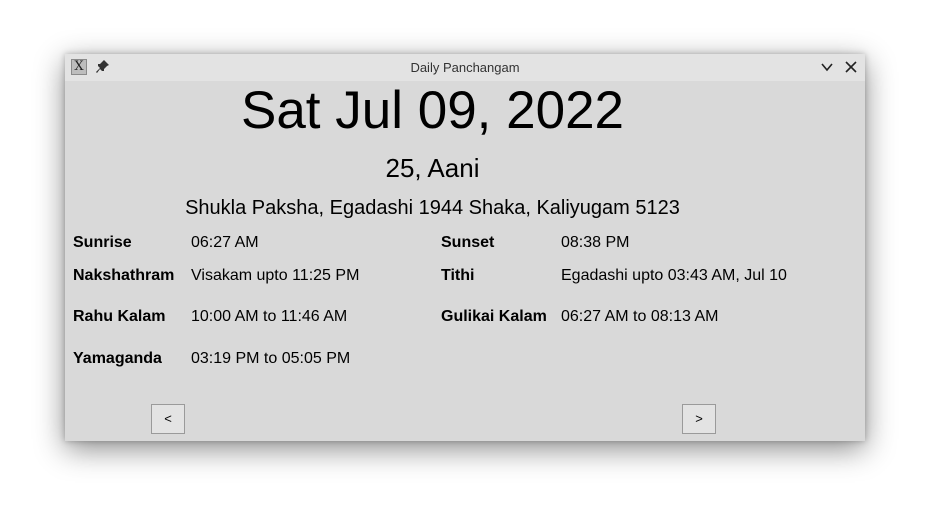 Image resolution: width=930 pixels, height=519 pixels. Describe the element at coordinates (102, 242) in the screenshot. I see `sunrise-label: Sunrise` at that location.